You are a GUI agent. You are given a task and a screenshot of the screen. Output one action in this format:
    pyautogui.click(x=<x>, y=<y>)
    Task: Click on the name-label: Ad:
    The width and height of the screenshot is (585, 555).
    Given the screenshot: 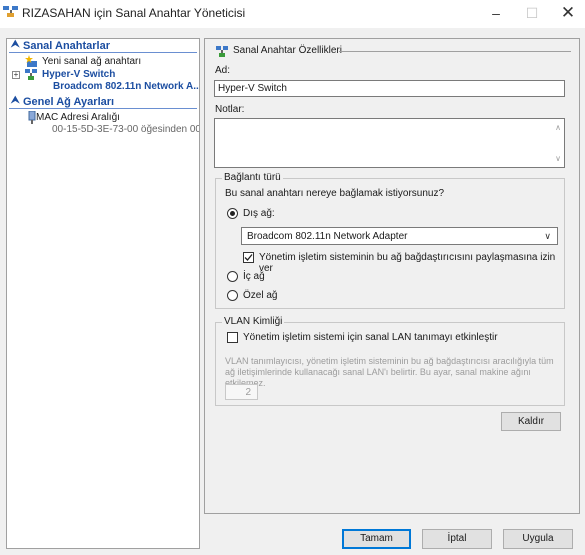 What is the action you would take?
    pyautogui.click(x=223, y=70)
    